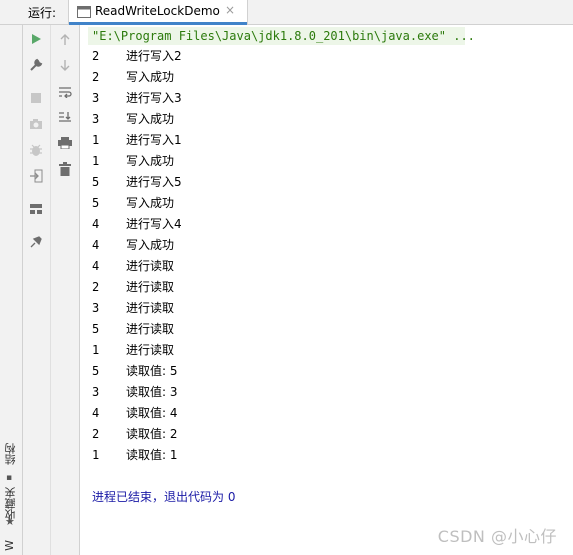  Describe the element at coordinates (36, 39) in the screenshot. I see `play-icon` at that location.